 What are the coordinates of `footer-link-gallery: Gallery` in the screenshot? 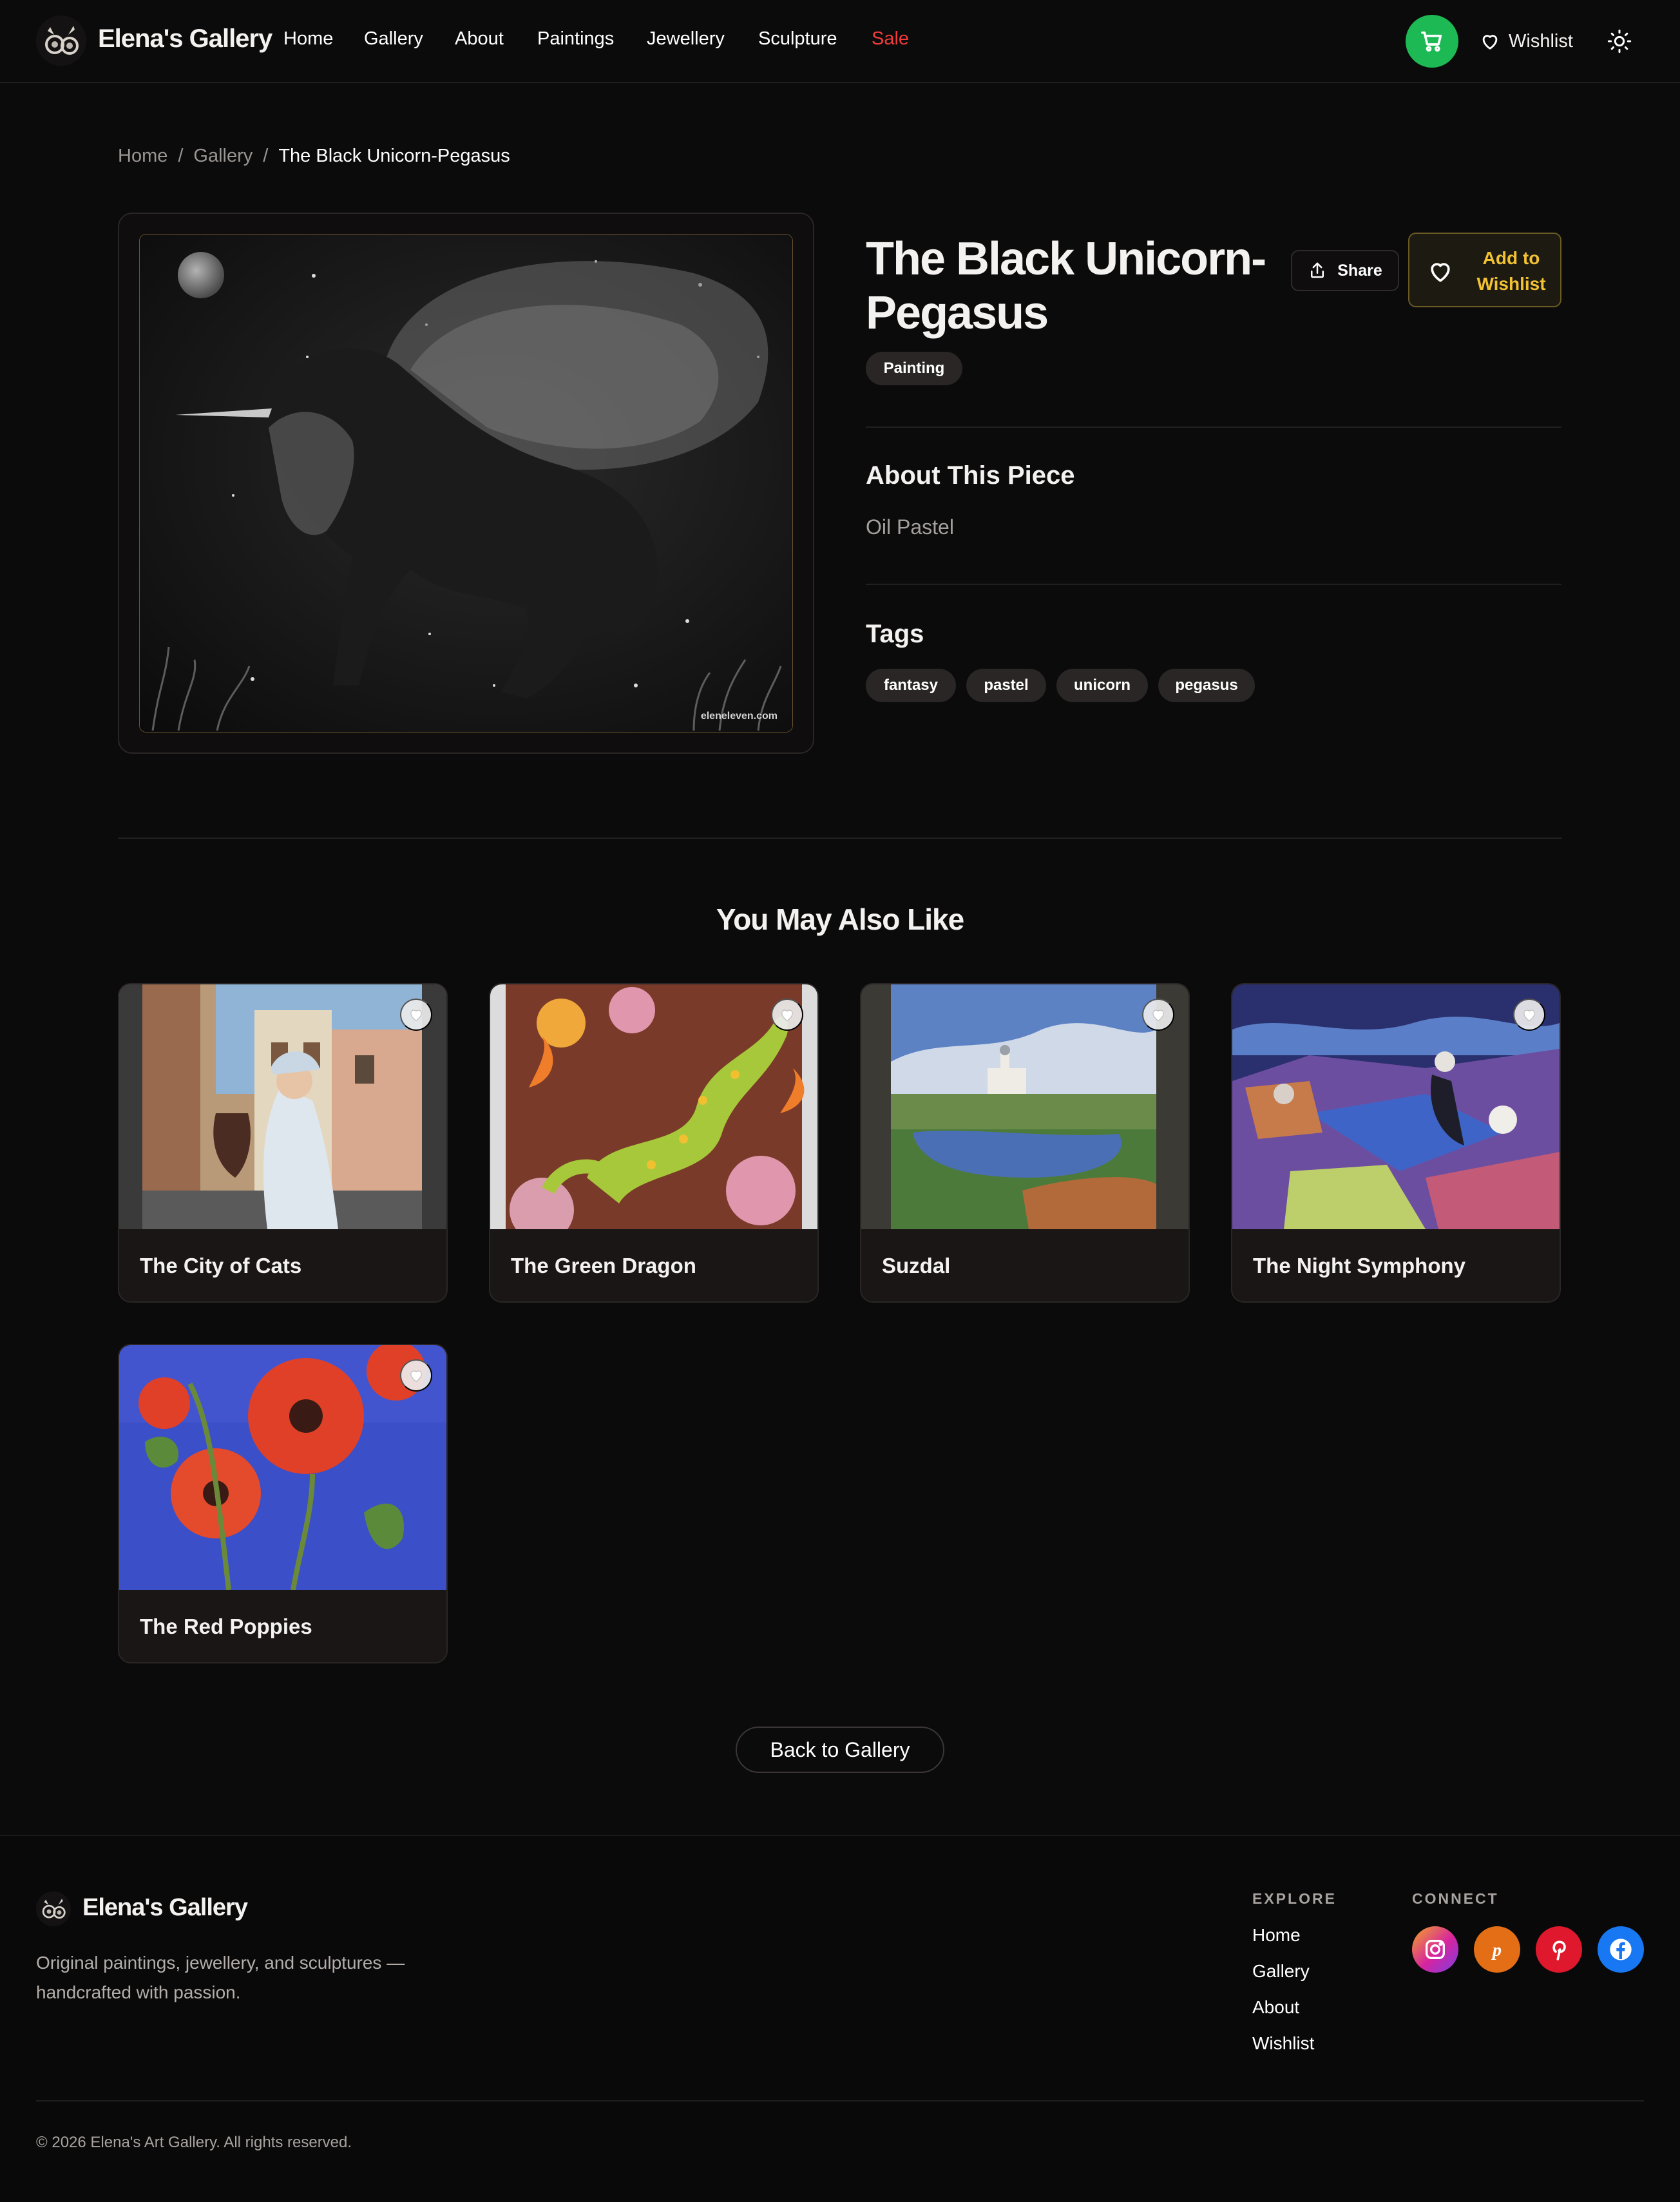 It's located at (1281, 1971).